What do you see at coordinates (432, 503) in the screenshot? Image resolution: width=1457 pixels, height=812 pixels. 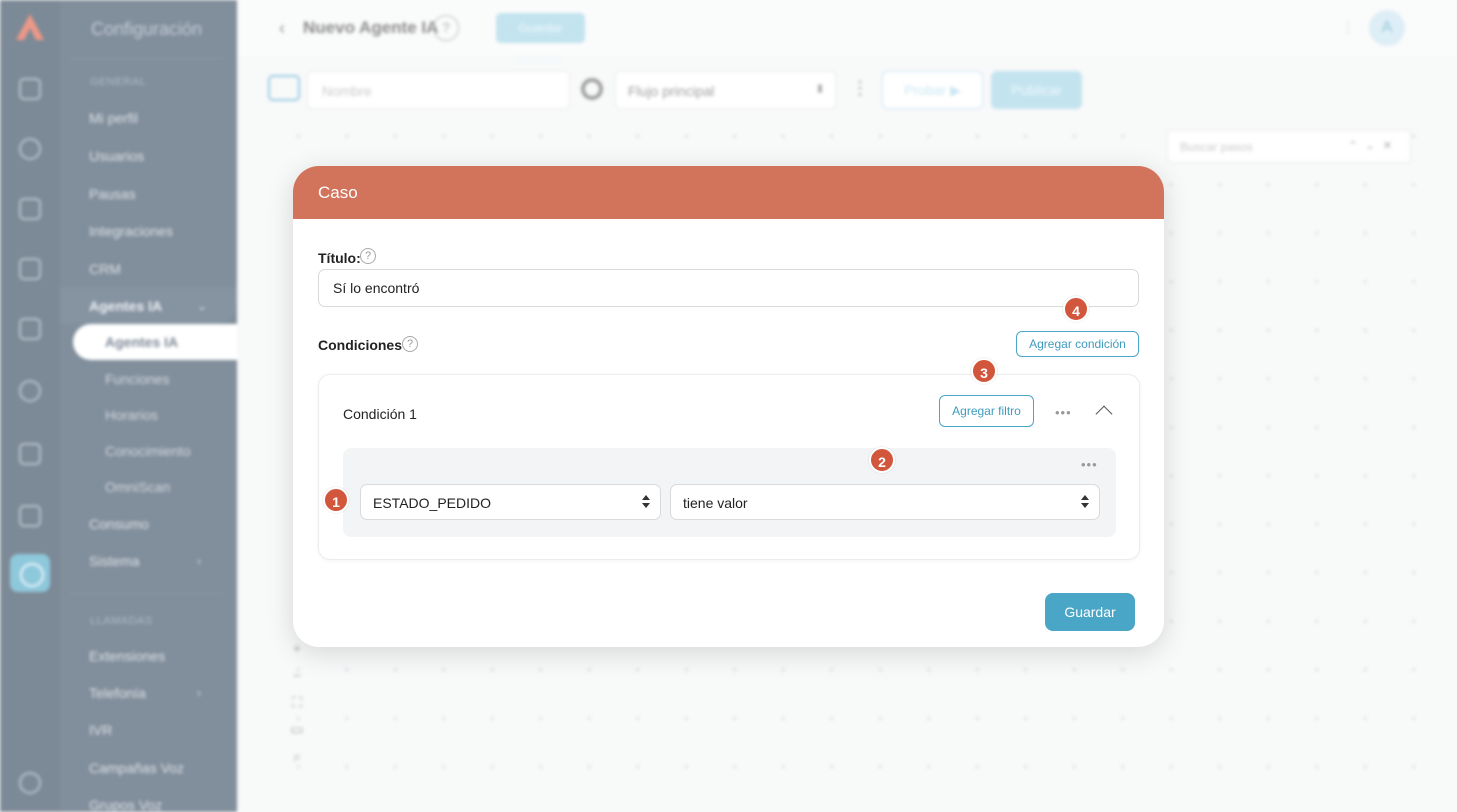 I see `field-select-value: ESTADO_PEDIDO` at bounding box center [432, 503].